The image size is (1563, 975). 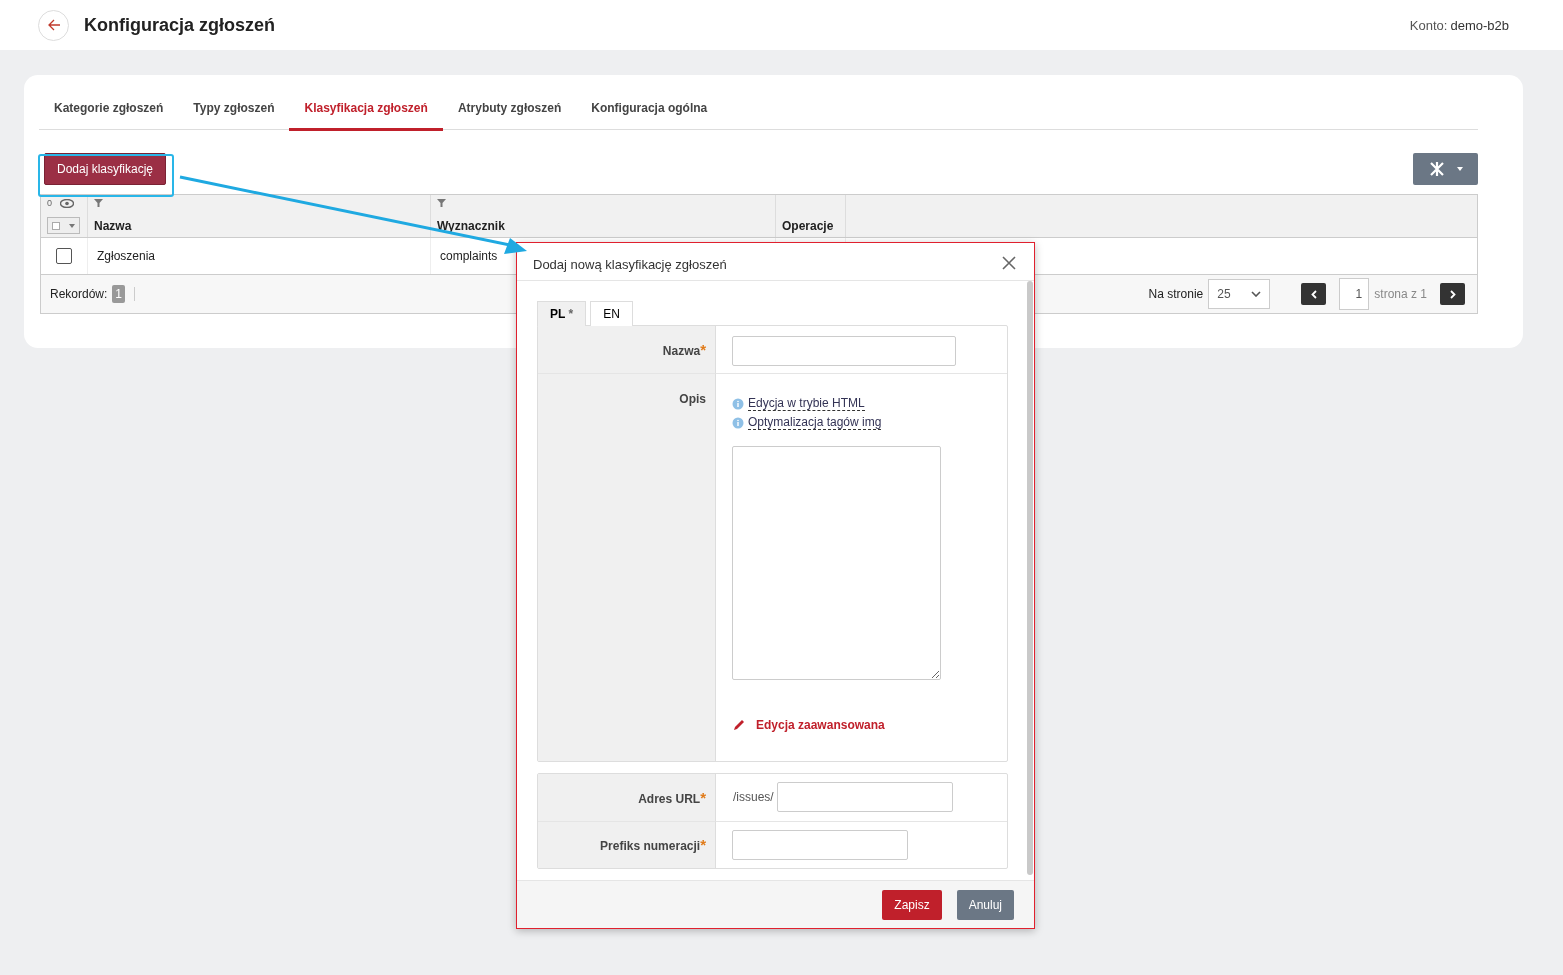 I want to click on close-icon, so click(x=1009, y=263).